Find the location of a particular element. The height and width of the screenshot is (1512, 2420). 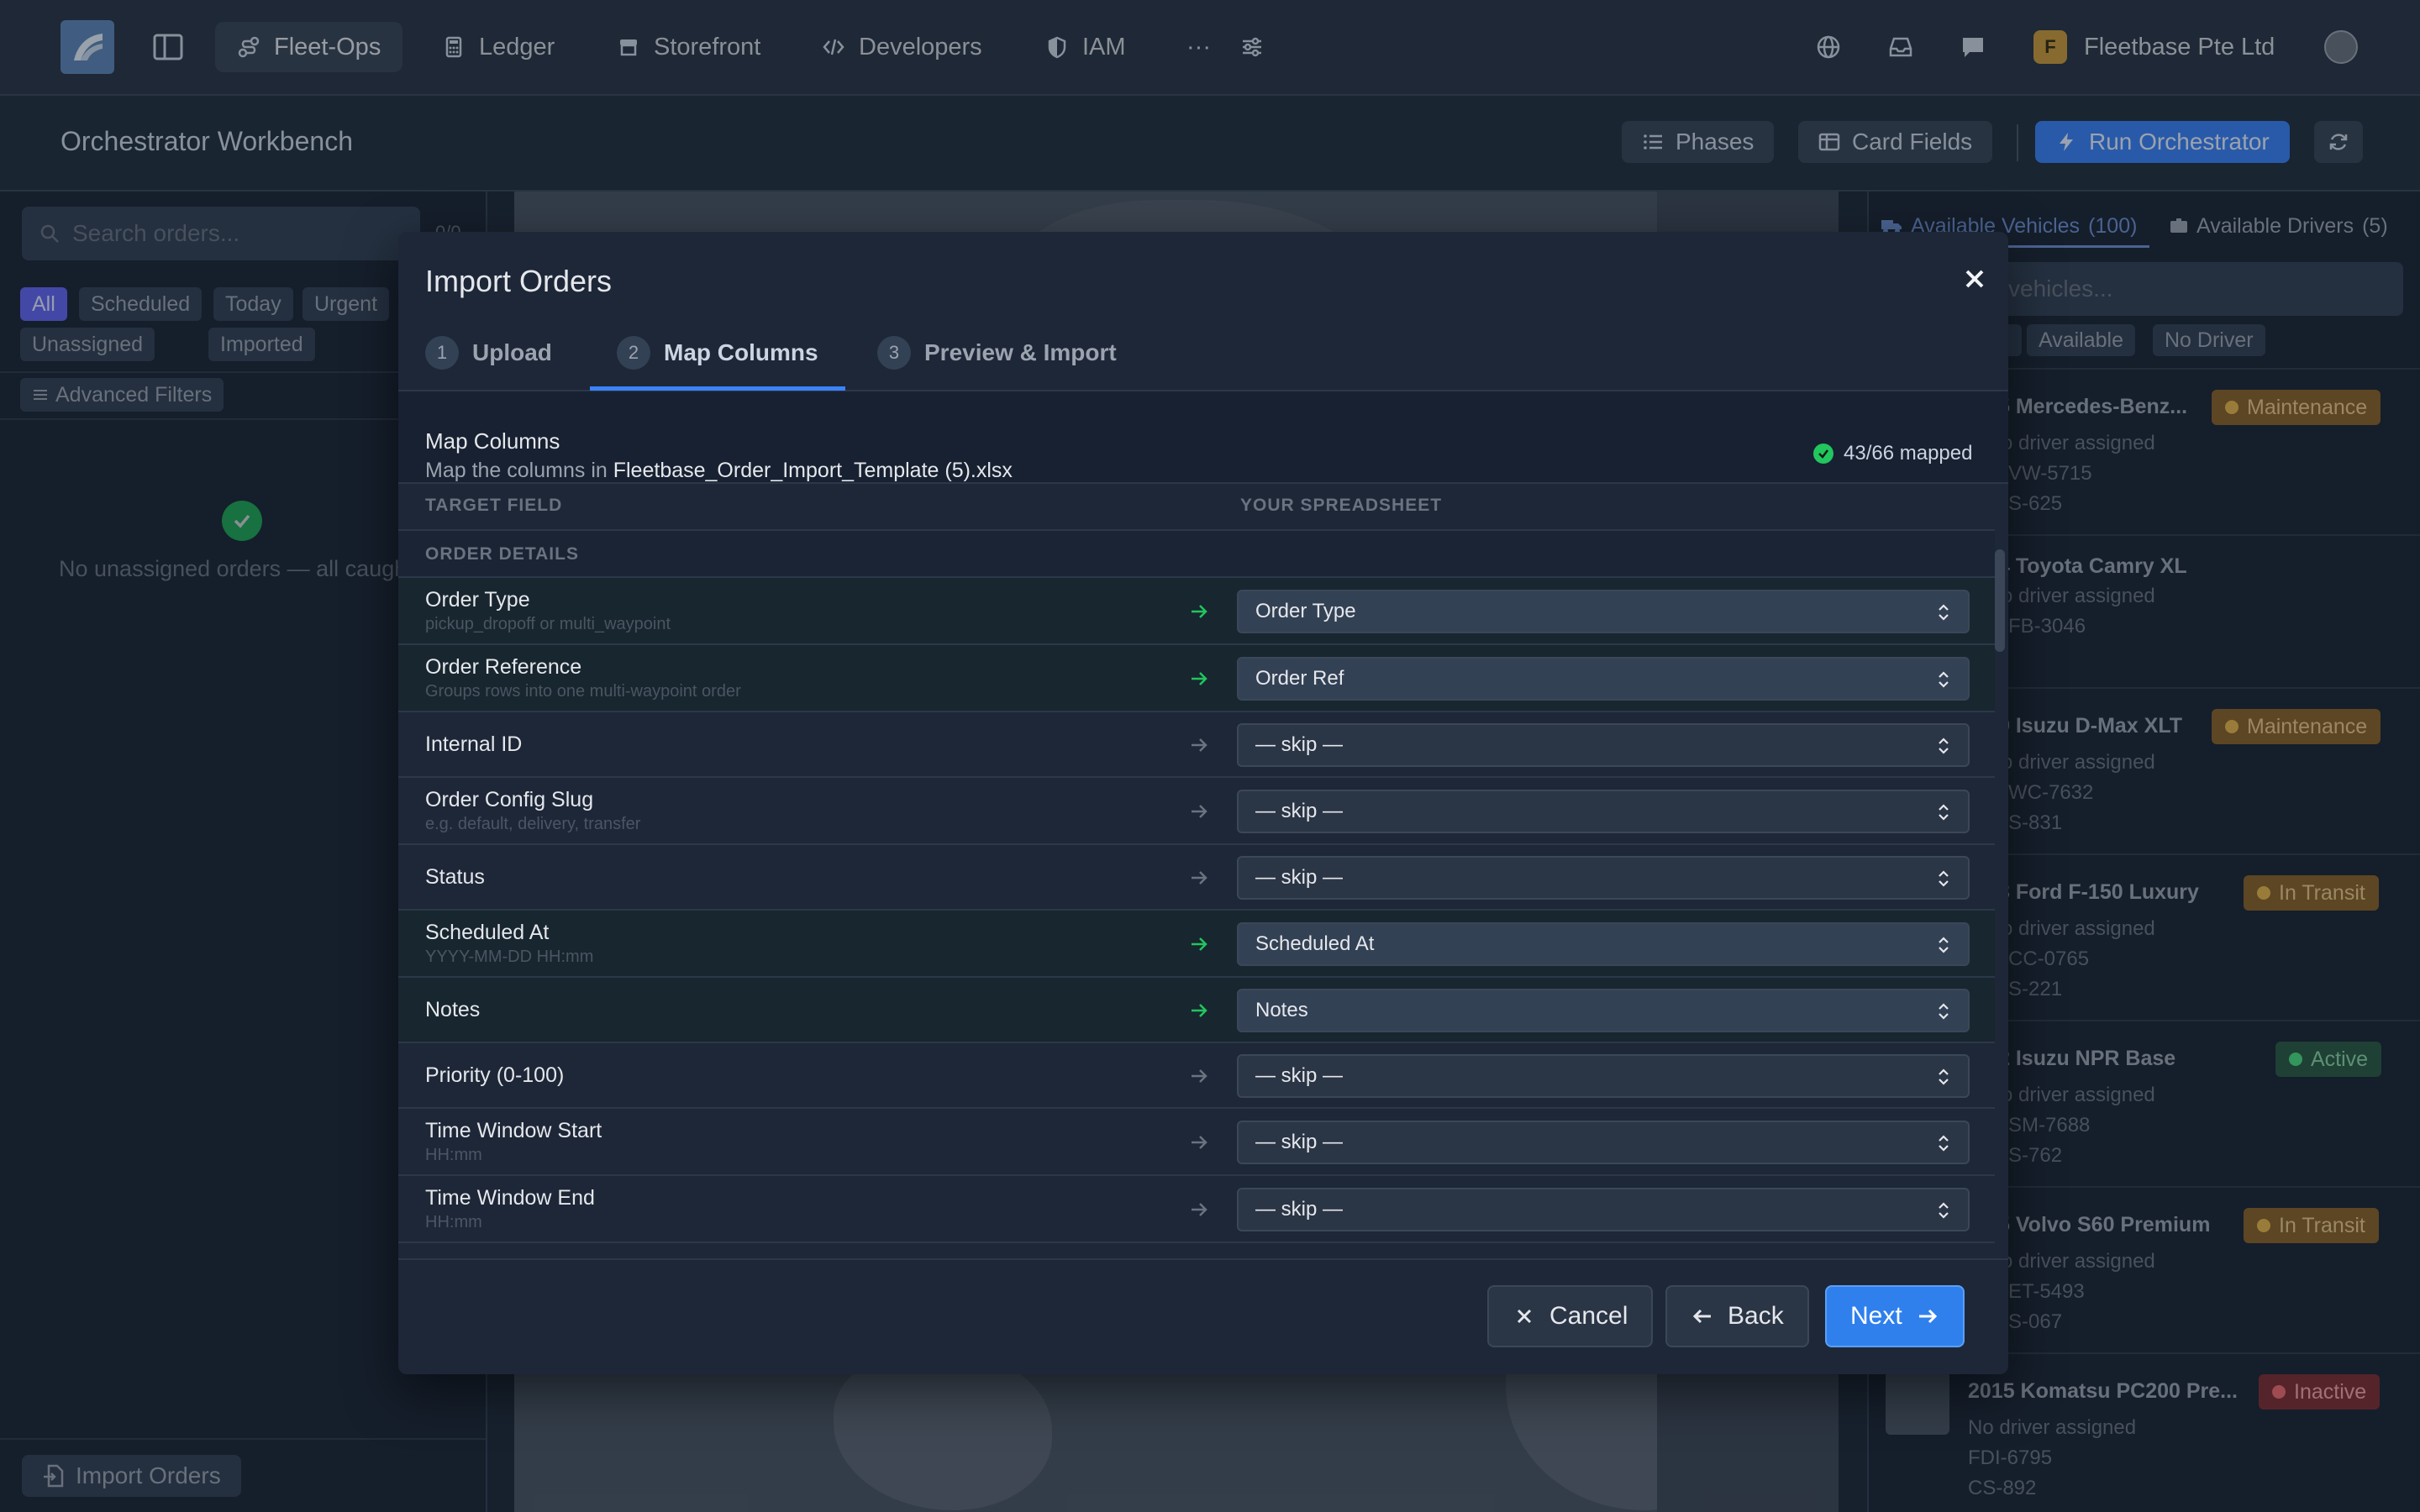

mapped-count: 43/66 mapped is located at coordinates (1892, 453).